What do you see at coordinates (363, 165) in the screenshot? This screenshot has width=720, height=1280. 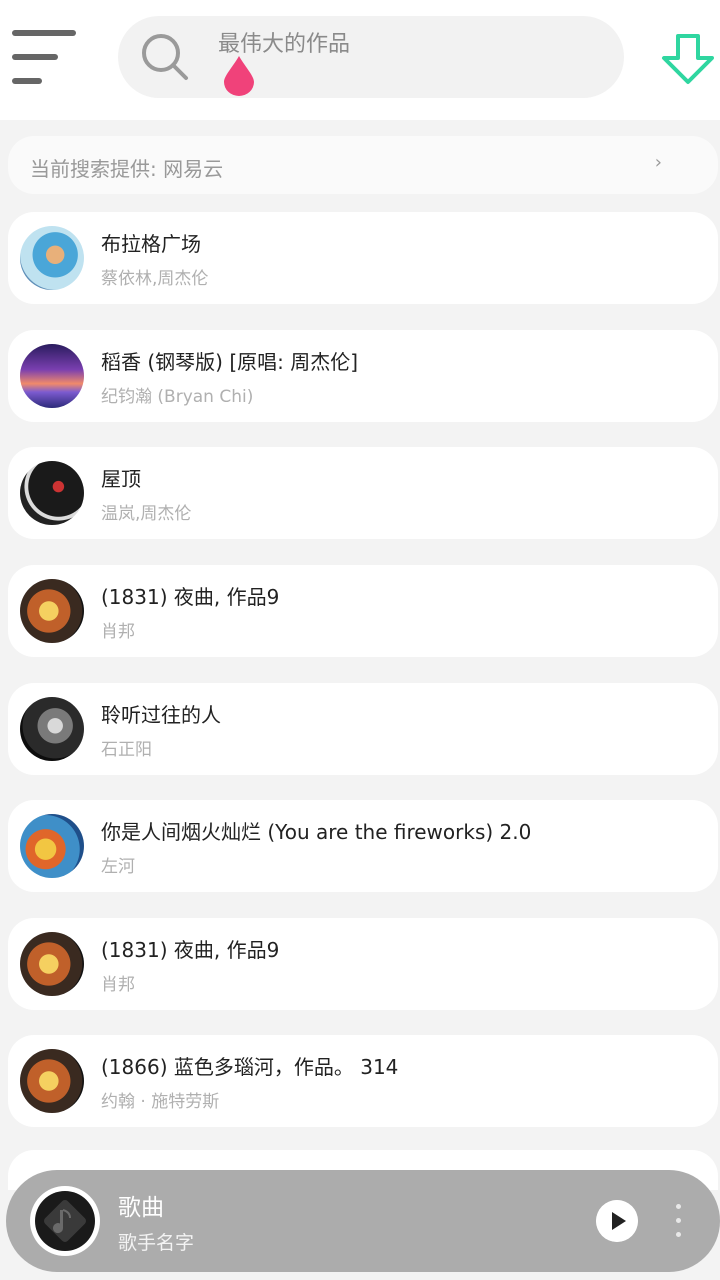 I see `search-source-selector: 当前搜索提供: 网易云 ›` at bounding box center [363, 165].